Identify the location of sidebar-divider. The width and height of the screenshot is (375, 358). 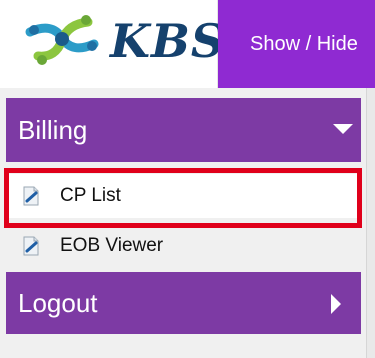
(370, 223).